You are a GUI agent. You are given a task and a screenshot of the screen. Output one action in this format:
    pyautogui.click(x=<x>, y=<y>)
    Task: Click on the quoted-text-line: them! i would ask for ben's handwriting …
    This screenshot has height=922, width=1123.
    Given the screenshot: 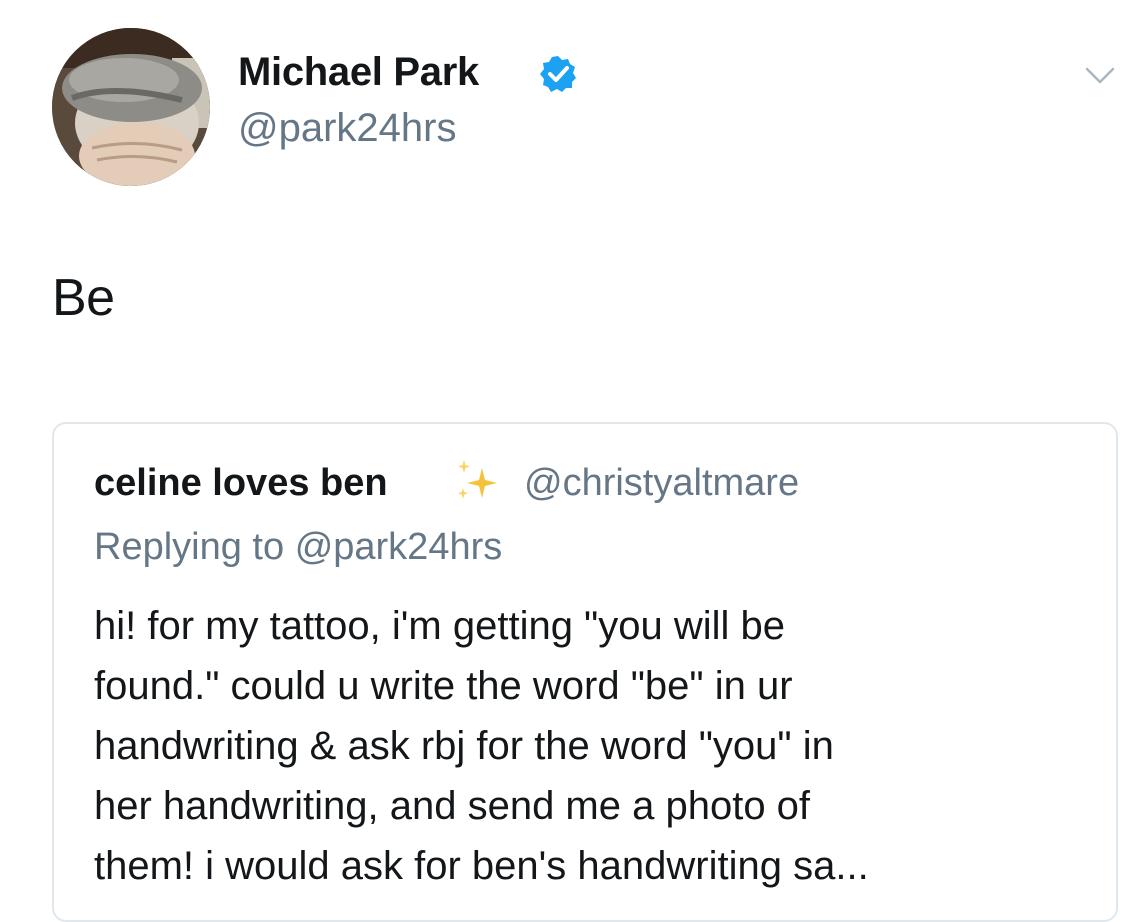 What is the action you would take?
    pyautogui.click(x=481, y=866)
    